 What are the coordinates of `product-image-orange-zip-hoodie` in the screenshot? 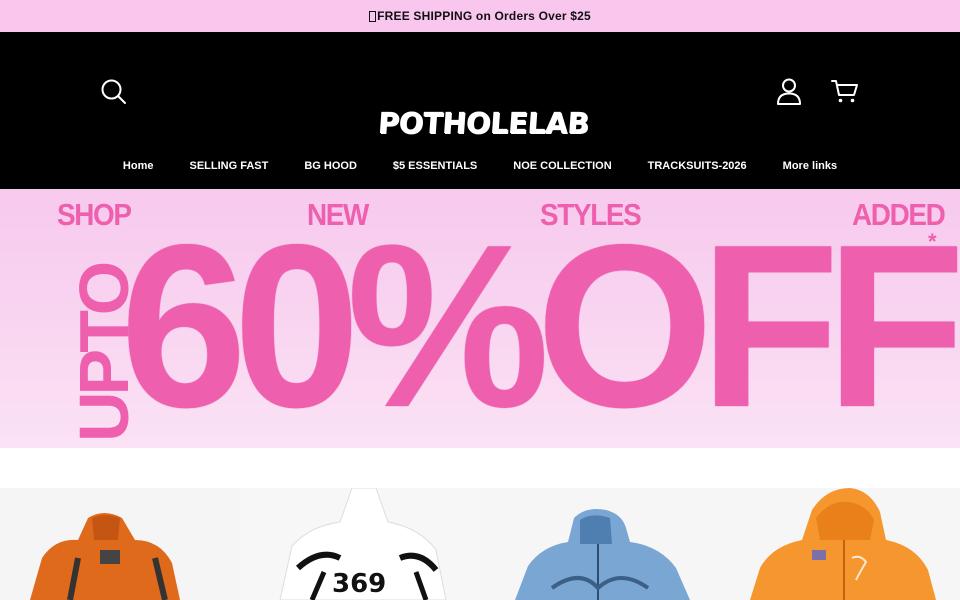 It's located at (840, 544).